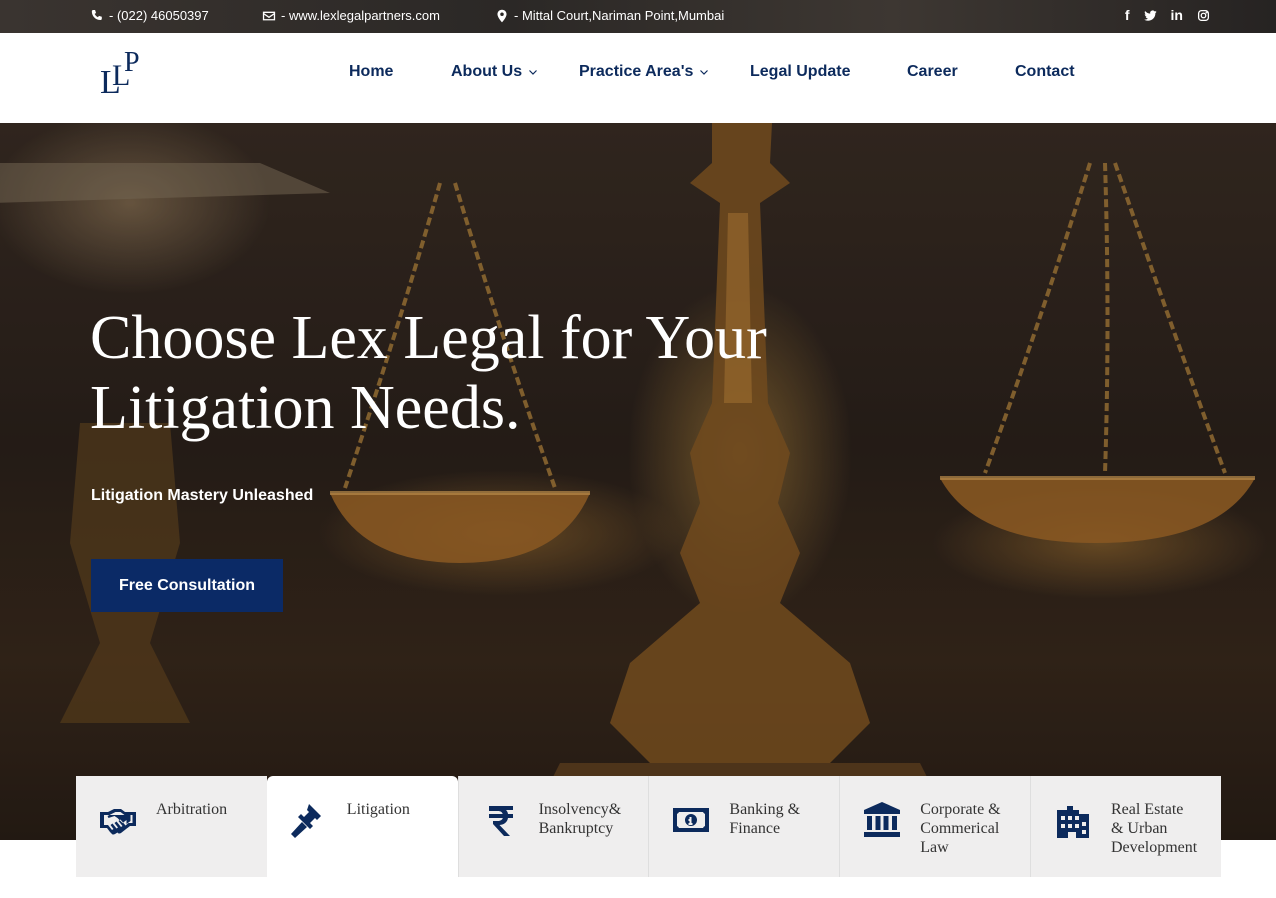 This screenshot has height=898, width=1276. I want to click on nav-contact-label: Contact, so click(1045, 71).